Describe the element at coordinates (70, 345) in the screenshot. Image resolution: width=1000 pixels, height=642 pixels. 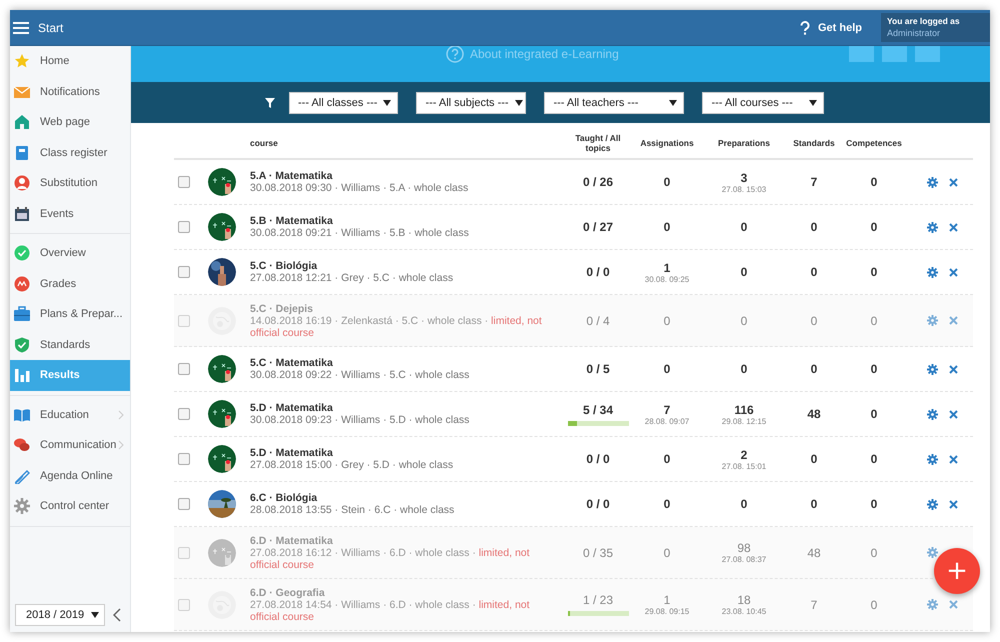
I see `sidebar-item: Standards` at that location.